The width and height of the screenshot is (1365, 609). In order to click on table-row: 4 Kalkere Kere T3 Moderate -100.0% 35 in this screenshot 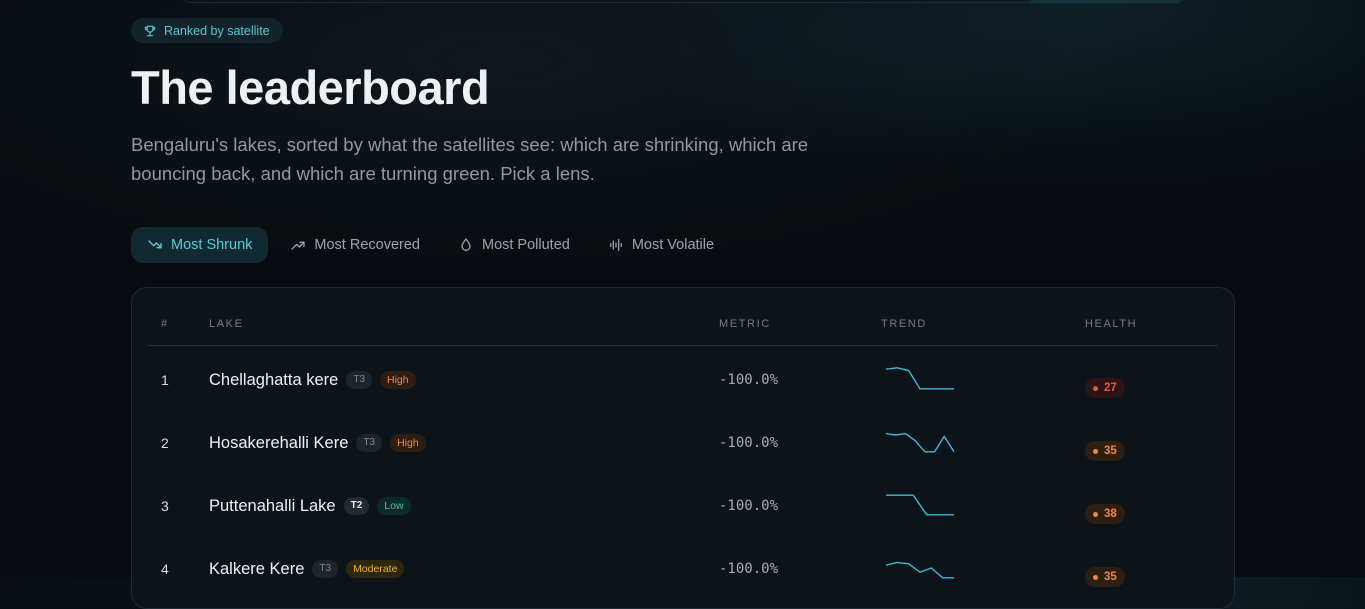, I will do `click(683, 569)`.